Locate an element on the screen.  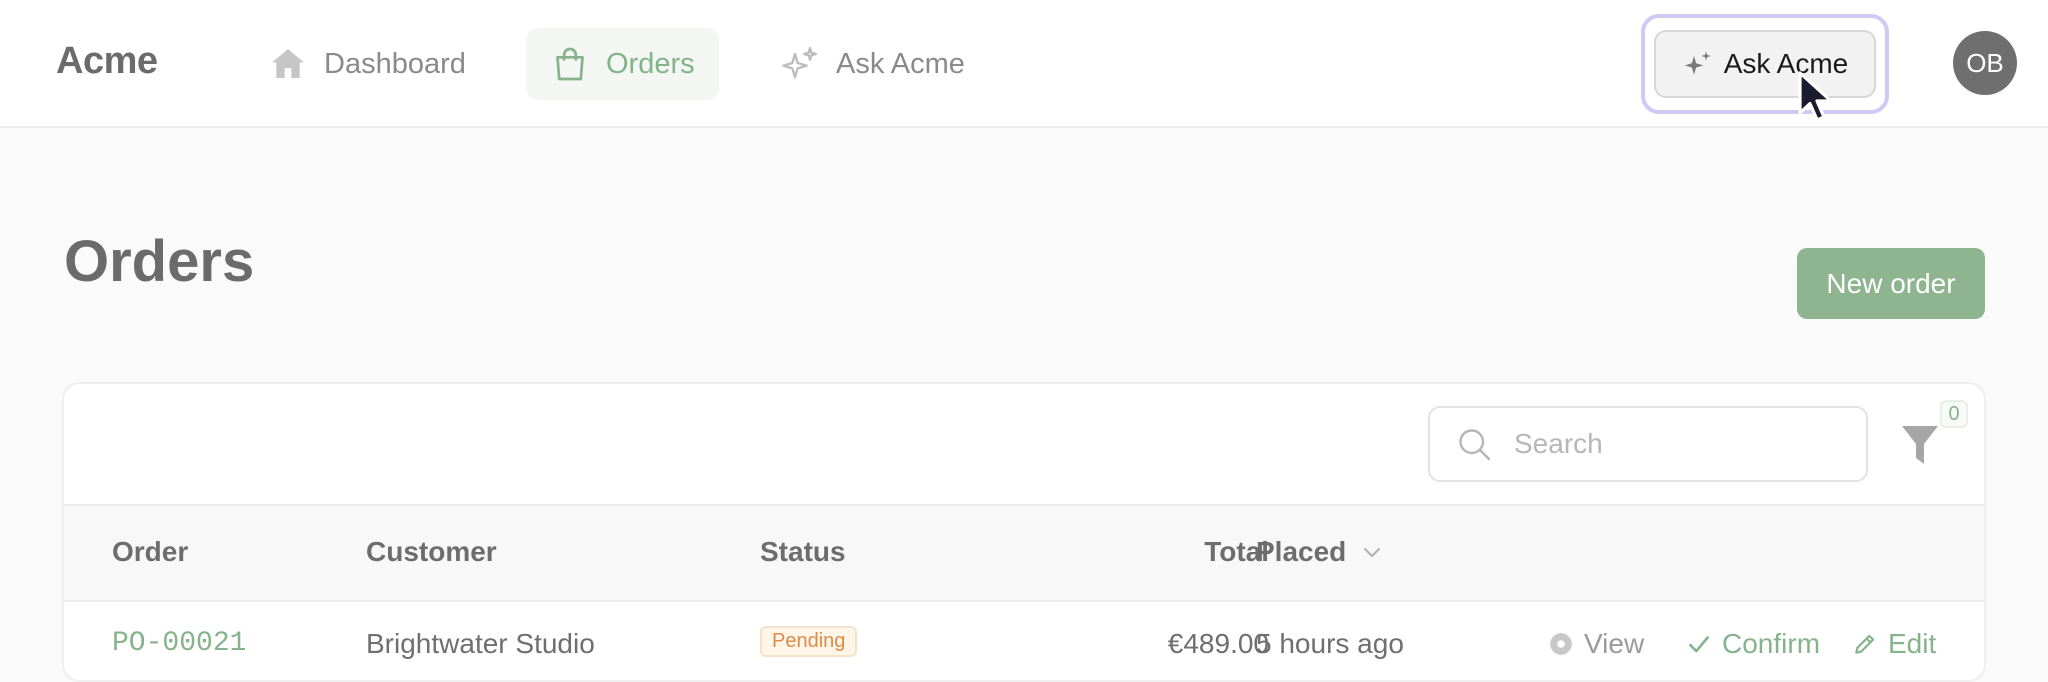
search-input is located at coordinates (1664, 444).